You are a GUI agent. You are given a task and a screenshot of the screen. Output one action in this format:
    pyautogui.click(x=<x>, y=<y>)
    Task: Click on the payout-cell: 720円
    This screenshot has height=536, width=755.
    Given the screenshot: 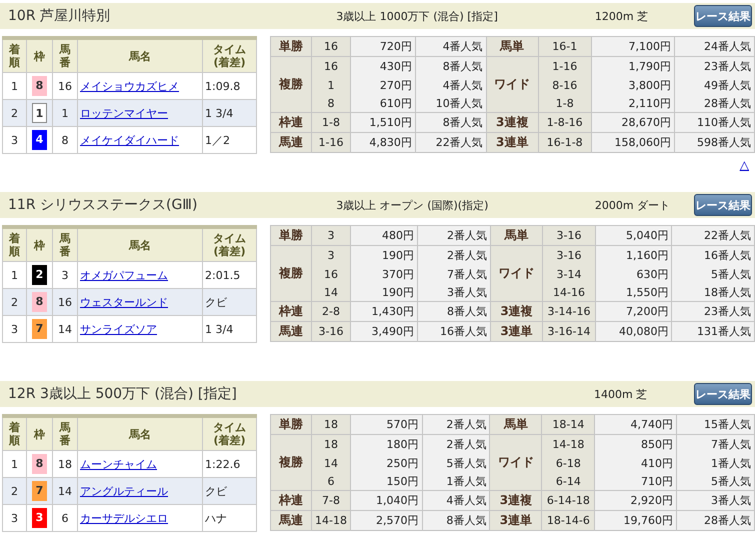 What is the action you would take?
    pyautogui.click(x=383, y=46)
    